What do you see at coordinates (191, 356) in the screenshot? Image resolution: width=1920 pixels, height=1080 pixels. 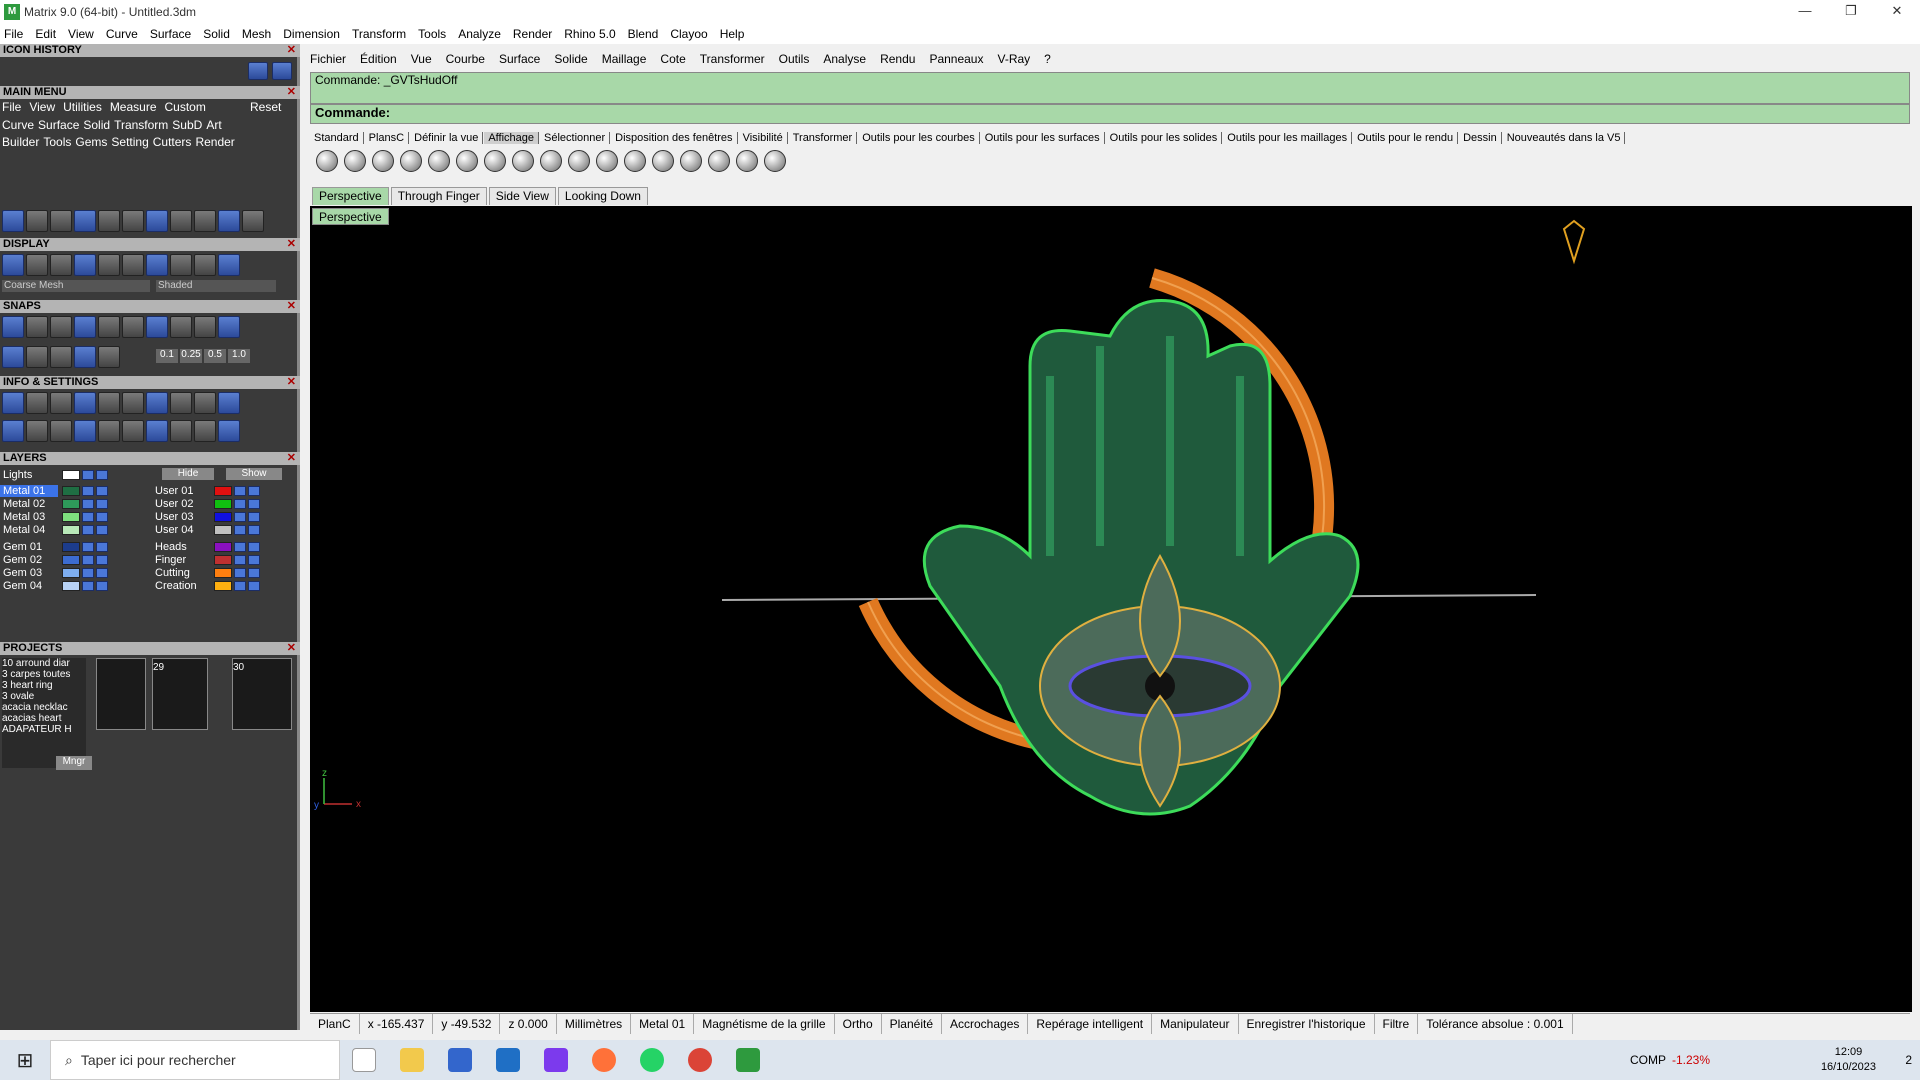 I see `snap-value-button: 0.25` at bounding box center [191, 356].